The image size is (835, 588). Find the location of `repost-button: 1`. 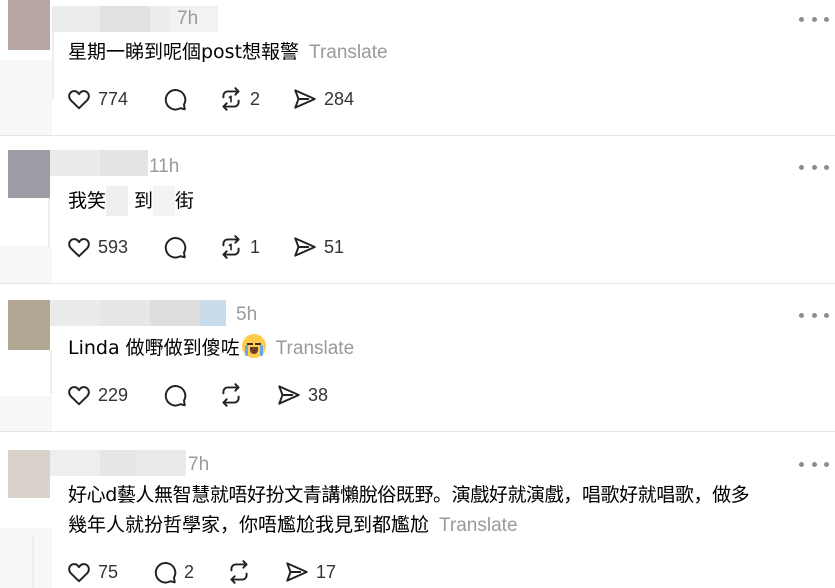

repost-button: 1 is located at coordinates (239, 247).